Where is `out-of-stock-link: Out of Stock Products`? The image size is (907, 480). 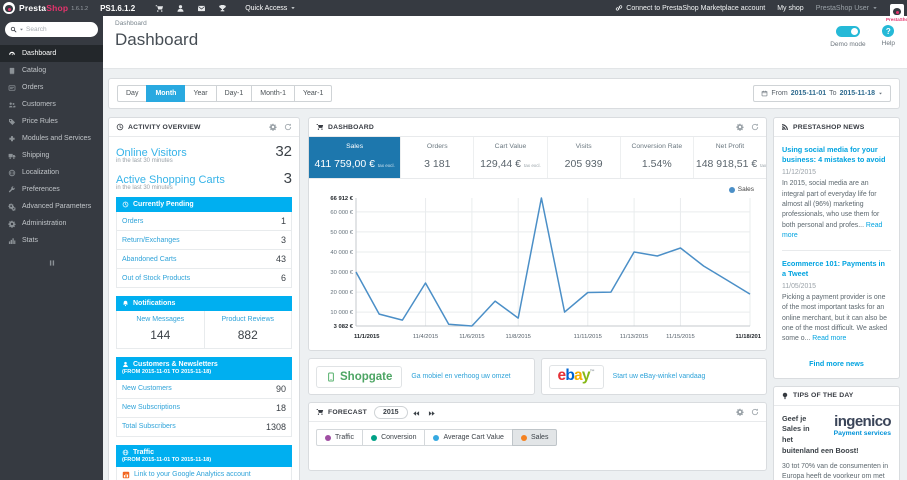
out-of-stock-link: Out of Stock Products is located at coordinates (156, 278).